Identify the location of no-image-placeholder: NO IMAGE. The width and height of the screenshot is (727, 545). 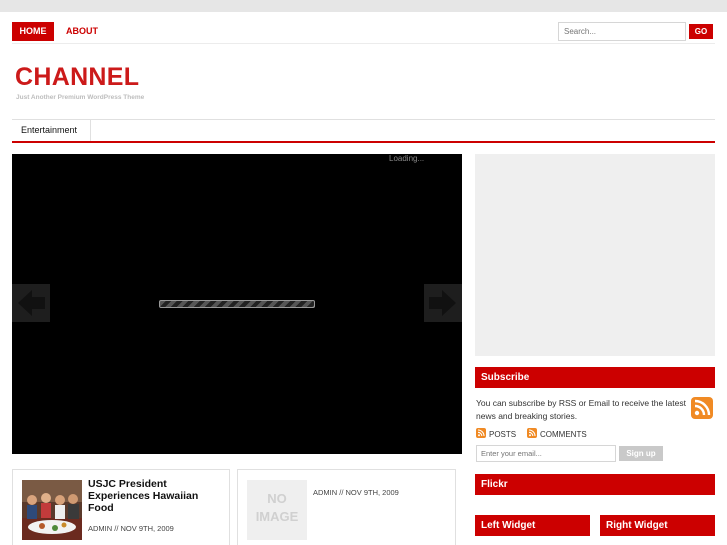
(277, 510).